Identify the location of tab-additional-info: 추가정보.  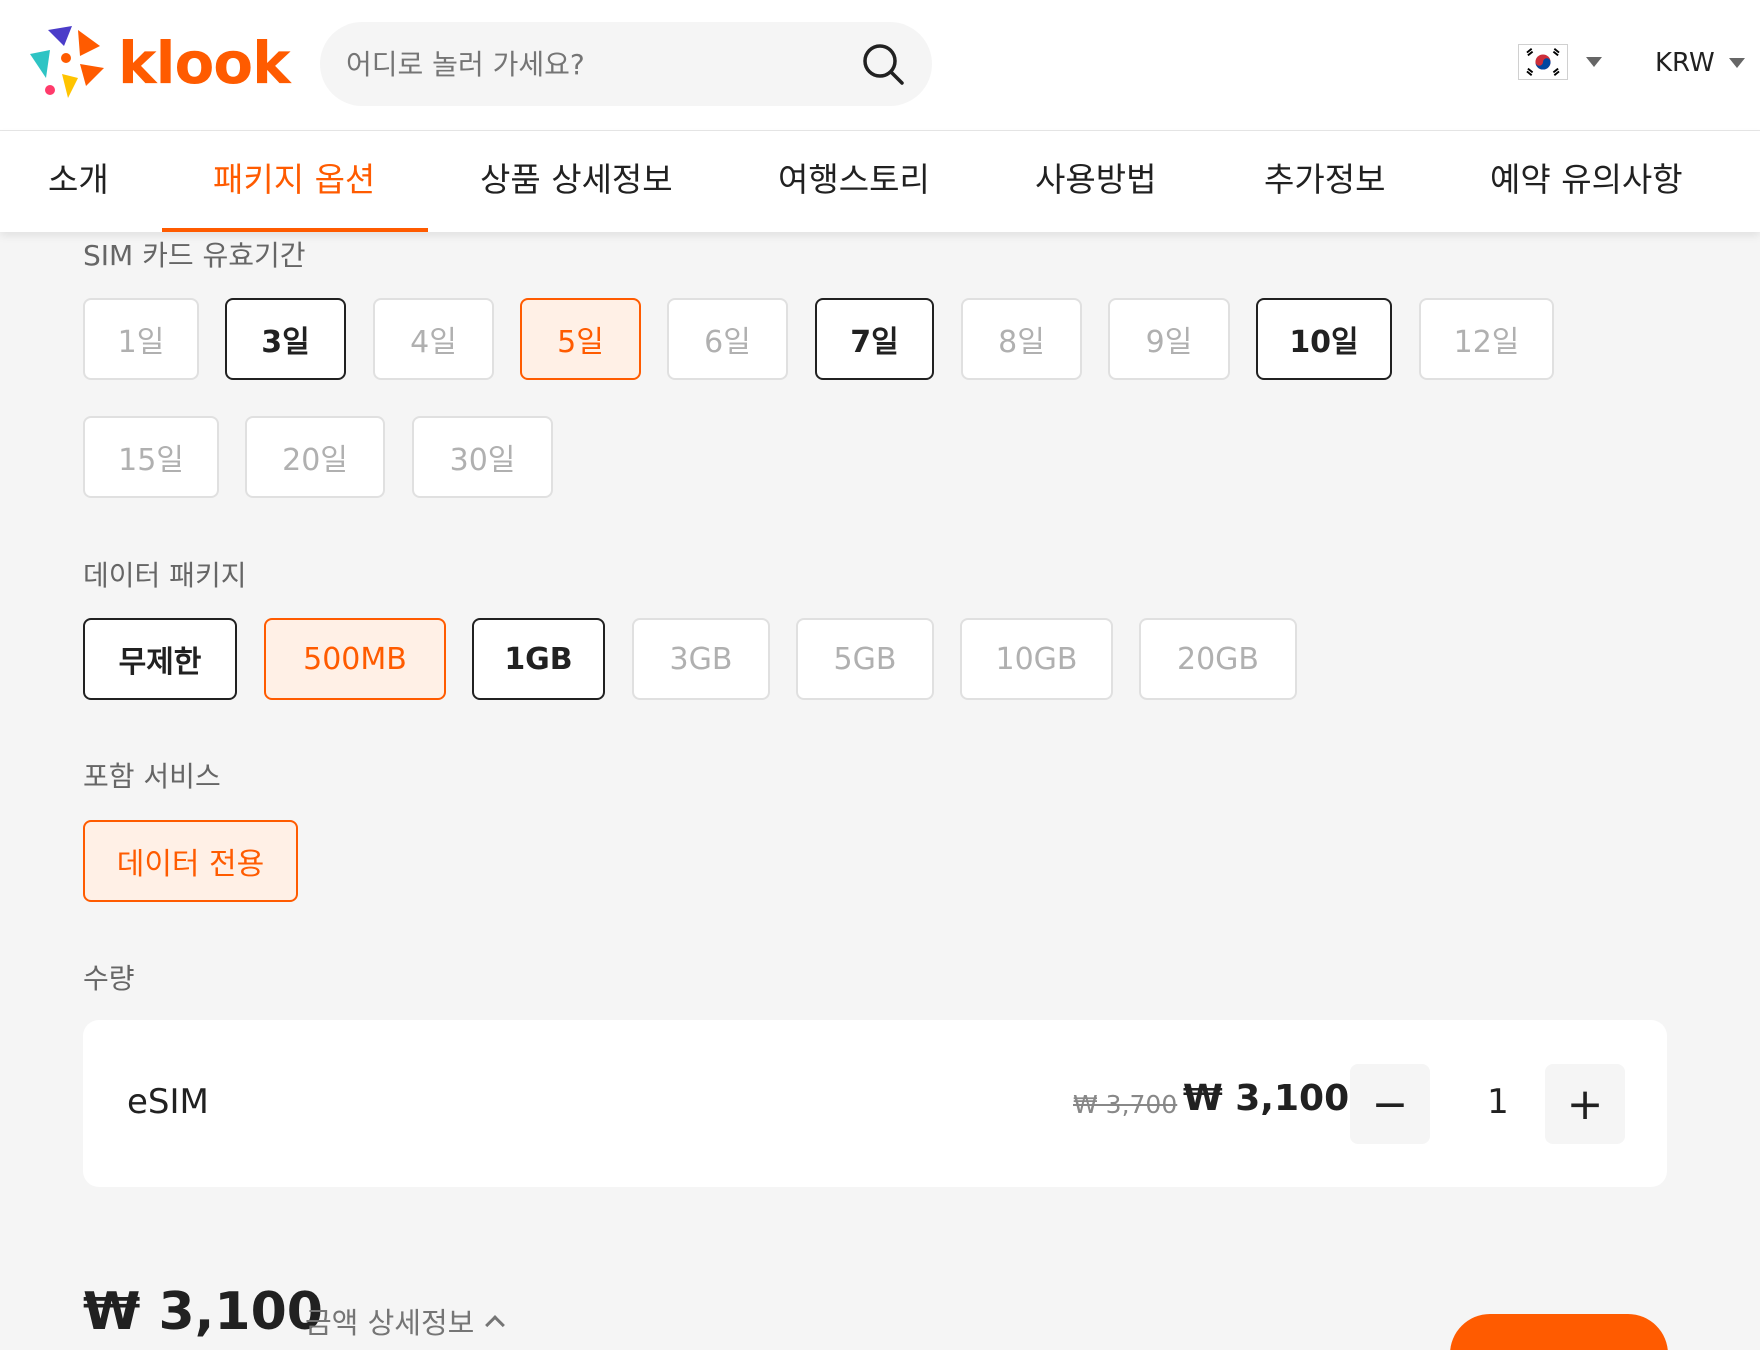
(1324, 181).